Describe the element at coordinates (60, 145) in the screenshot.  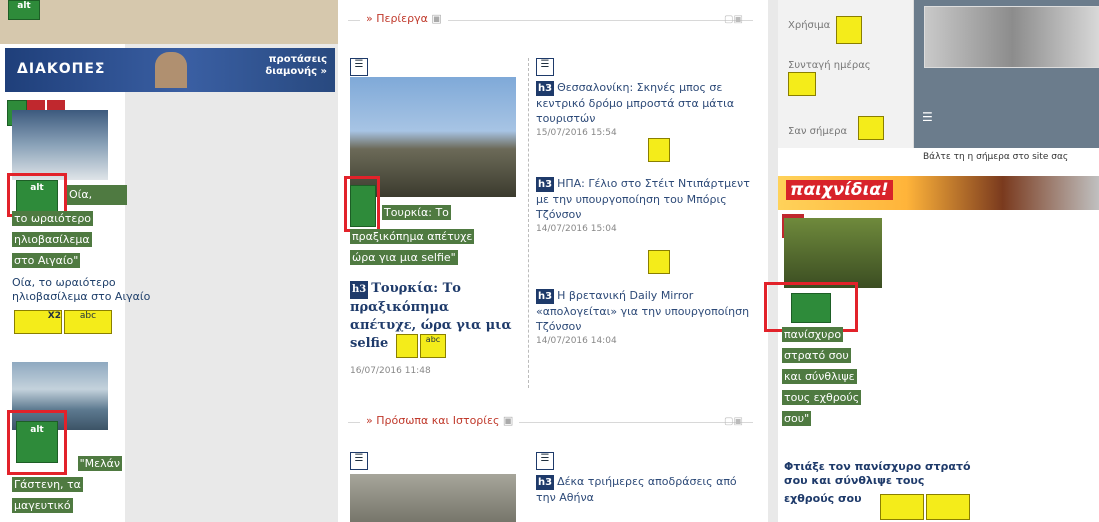
I see `oia-photo` at that location.